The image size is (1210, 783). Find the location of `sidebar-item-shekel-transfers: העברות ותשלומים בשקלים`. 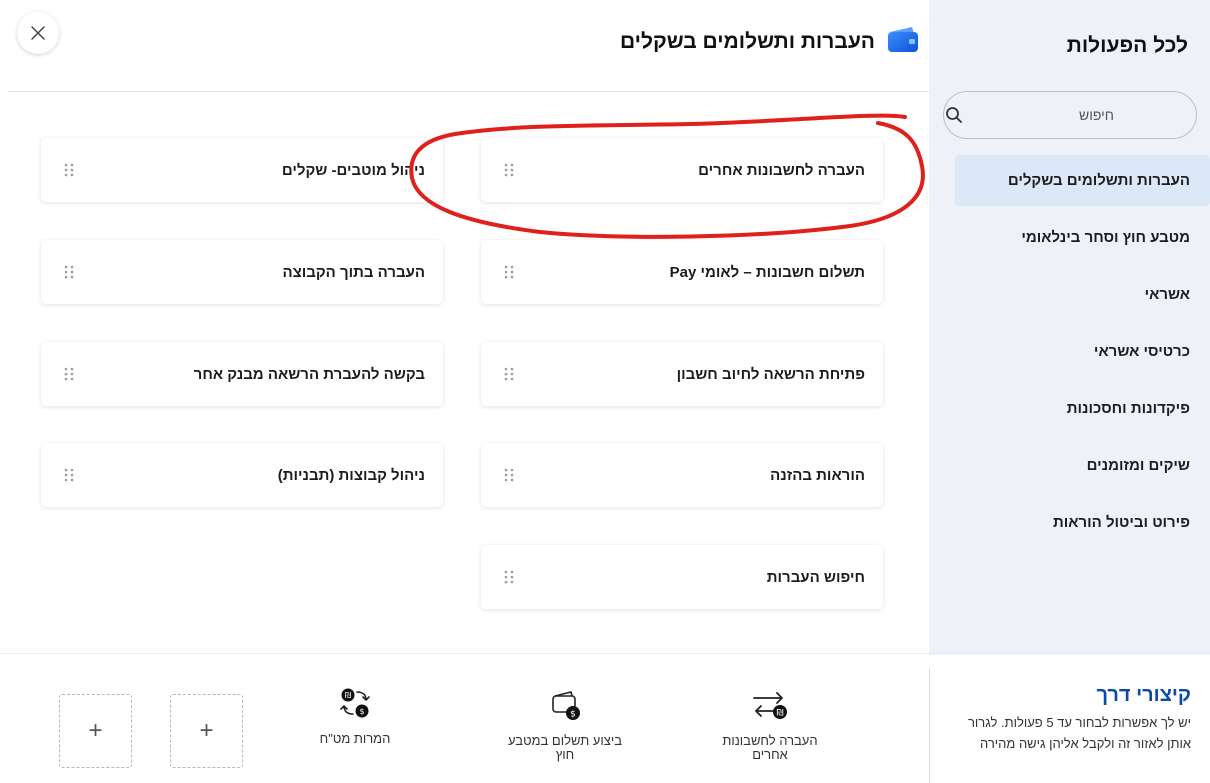

sidebar-item-shekel-transfers: העברות ותשלומים בשקלים is located at coordinates (1082, 180).